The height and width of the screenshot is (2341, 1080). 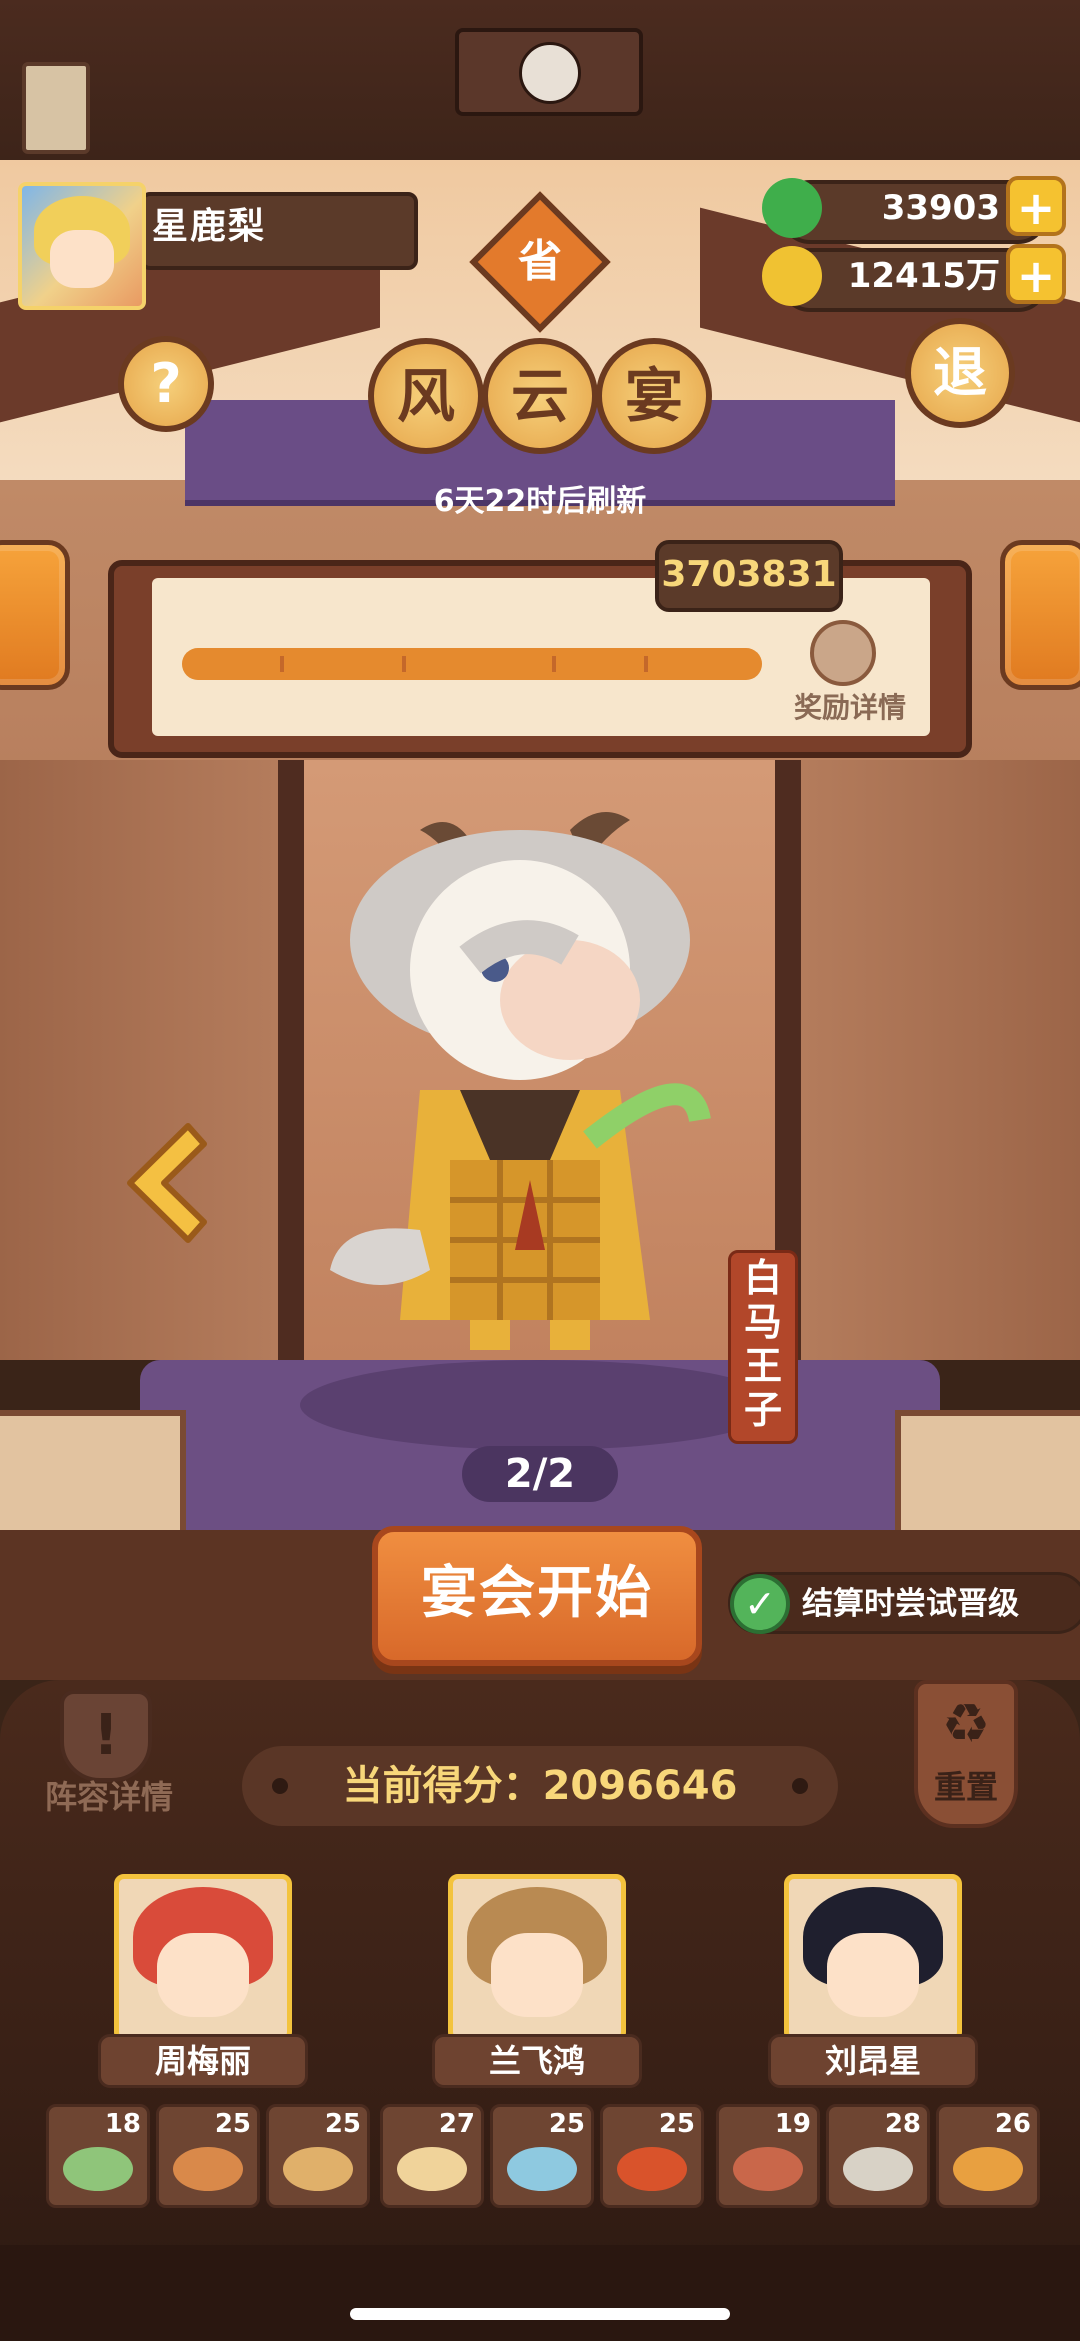 I want to click on character-name: 白 马 王 子, so click(x=762, y=1344).